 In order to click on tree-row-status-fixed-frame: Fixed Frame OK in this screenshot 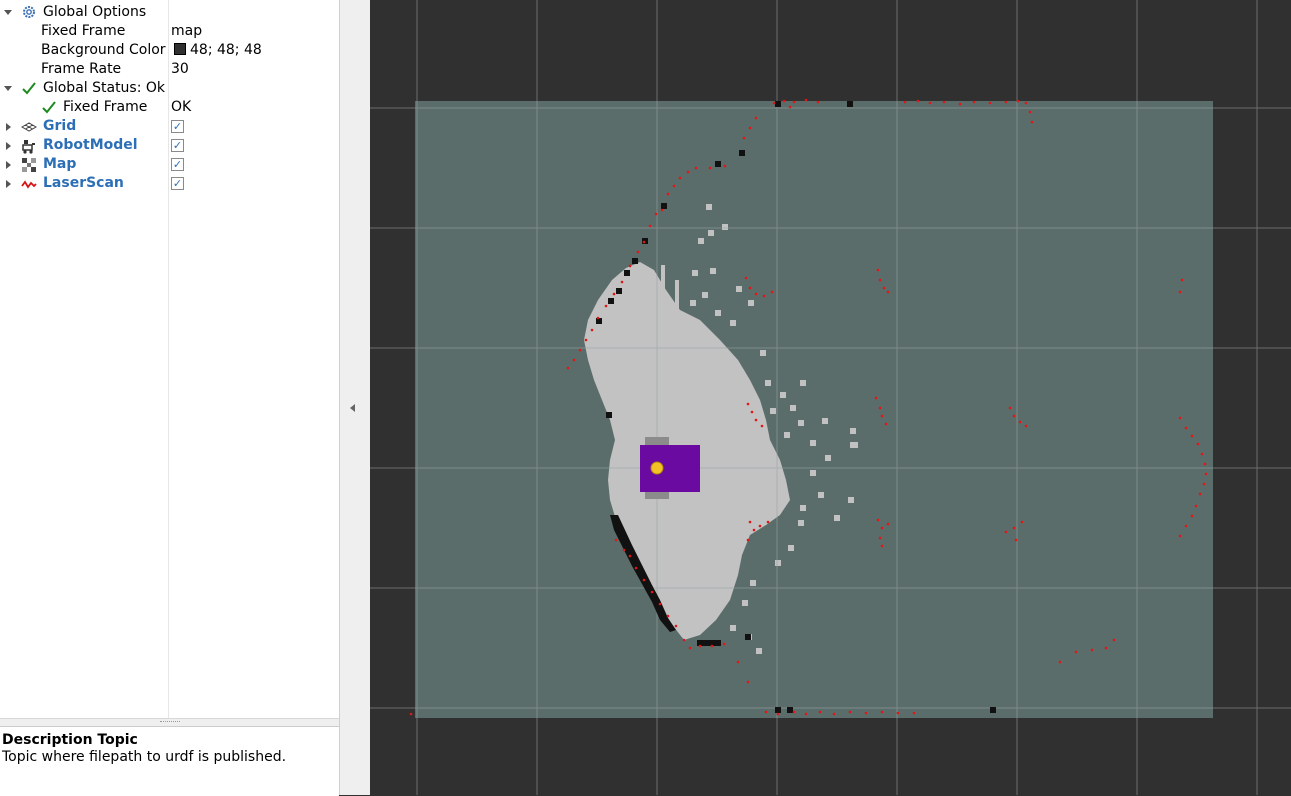, I will do `click(169, 107)`.